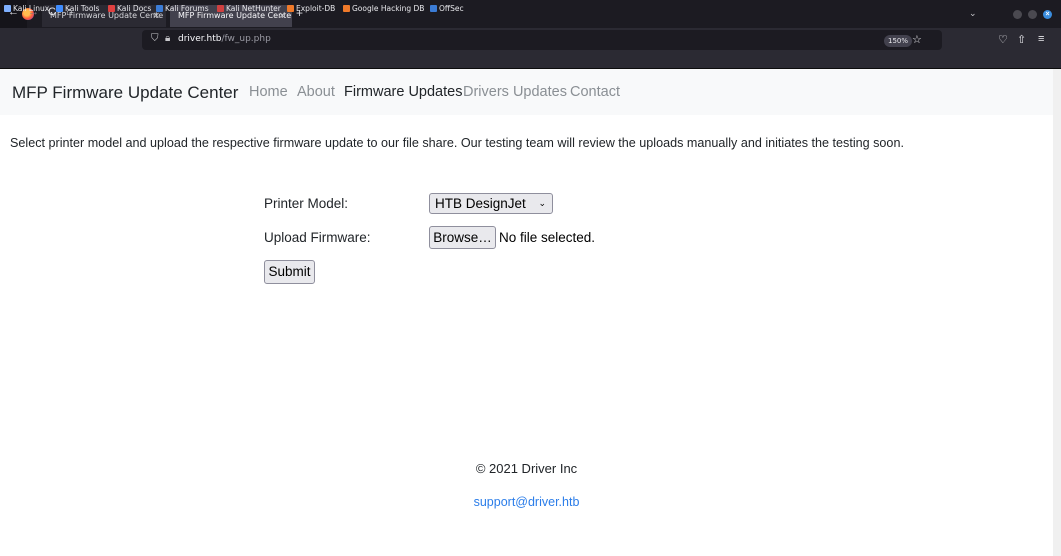 This screenshot has width=1061, height=556. Describe the element at coordinates (480, 203) in the screenshot. I see `printer-model-value: HTB DesignJet` at that location.